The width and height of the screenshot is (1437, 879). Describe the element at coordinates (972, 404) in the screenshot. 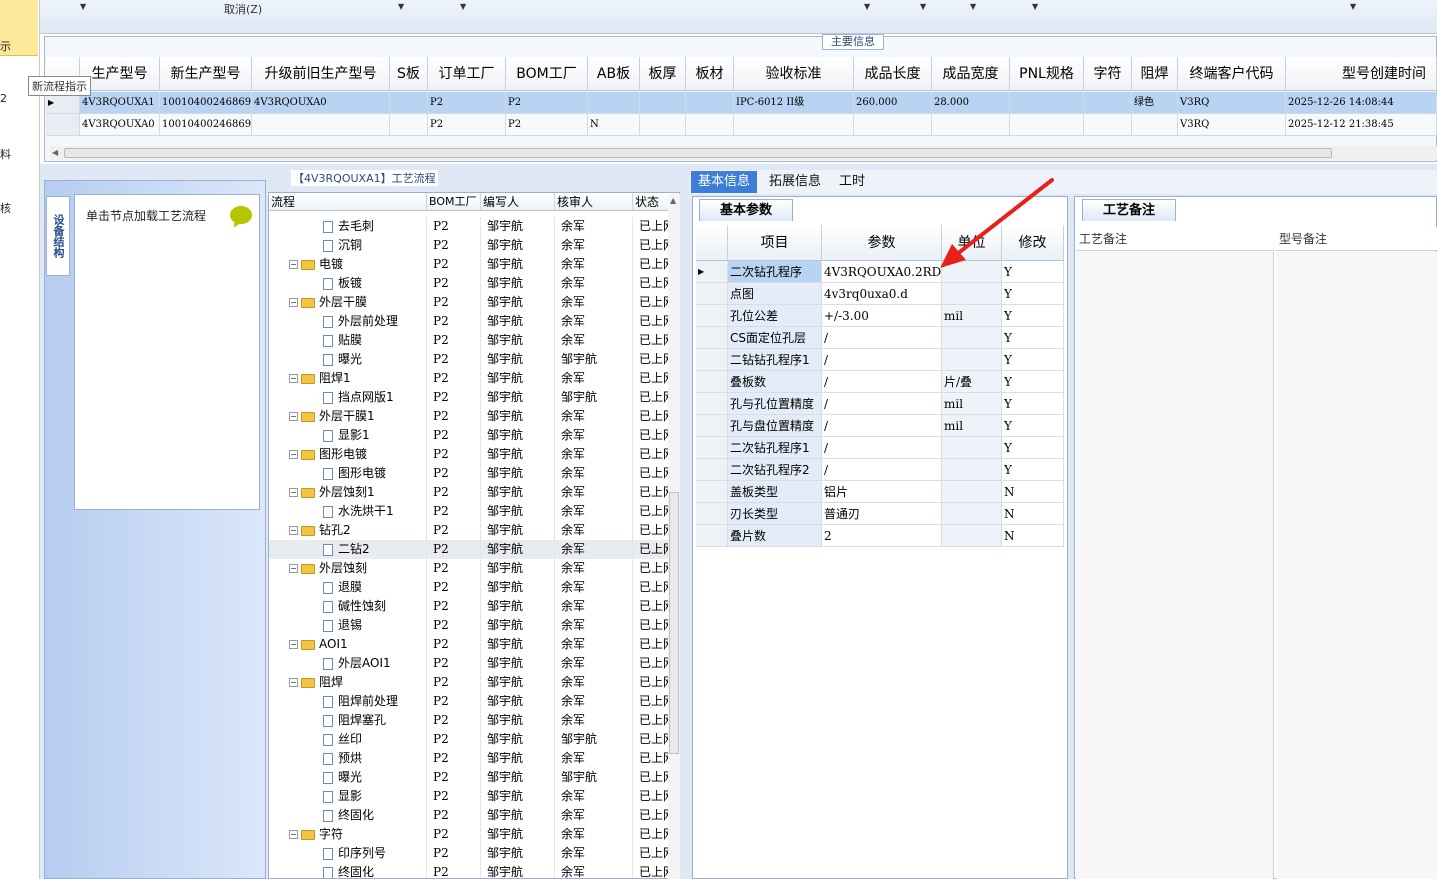

I see `param-cell: mil` at that location.